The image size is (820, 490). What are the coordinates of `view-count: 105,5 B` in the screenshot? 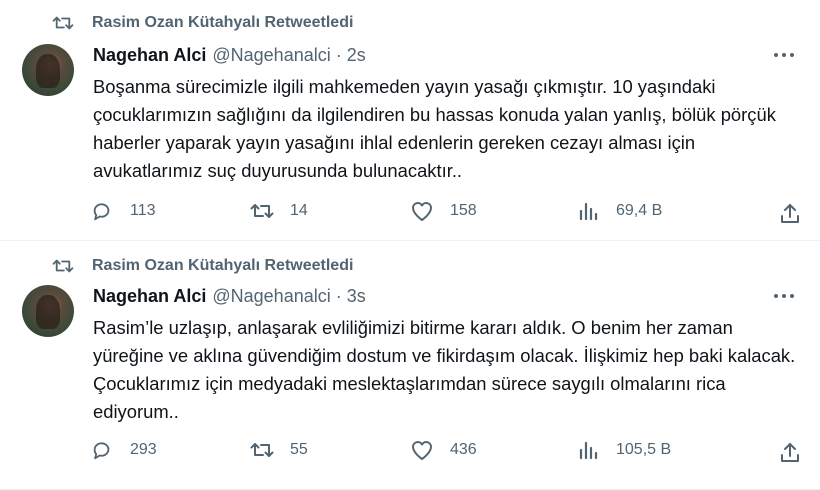 It's located at (644, 449).